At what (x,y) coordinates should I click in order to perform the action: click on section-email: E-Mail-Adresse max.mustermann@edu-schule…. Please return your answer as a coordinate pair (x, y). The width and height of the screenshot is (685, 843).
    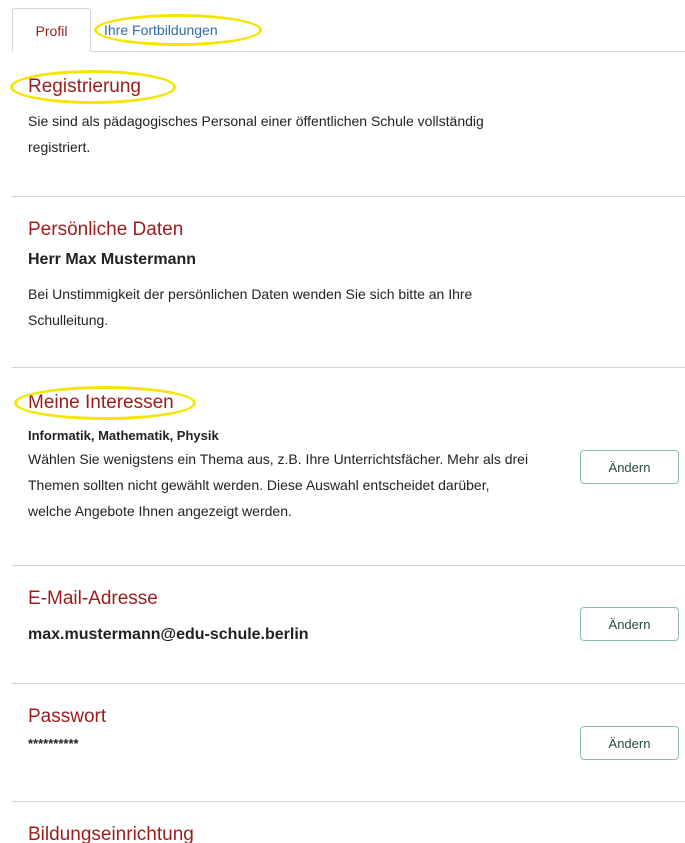
    Looking at the image, I should click on (342, 625).